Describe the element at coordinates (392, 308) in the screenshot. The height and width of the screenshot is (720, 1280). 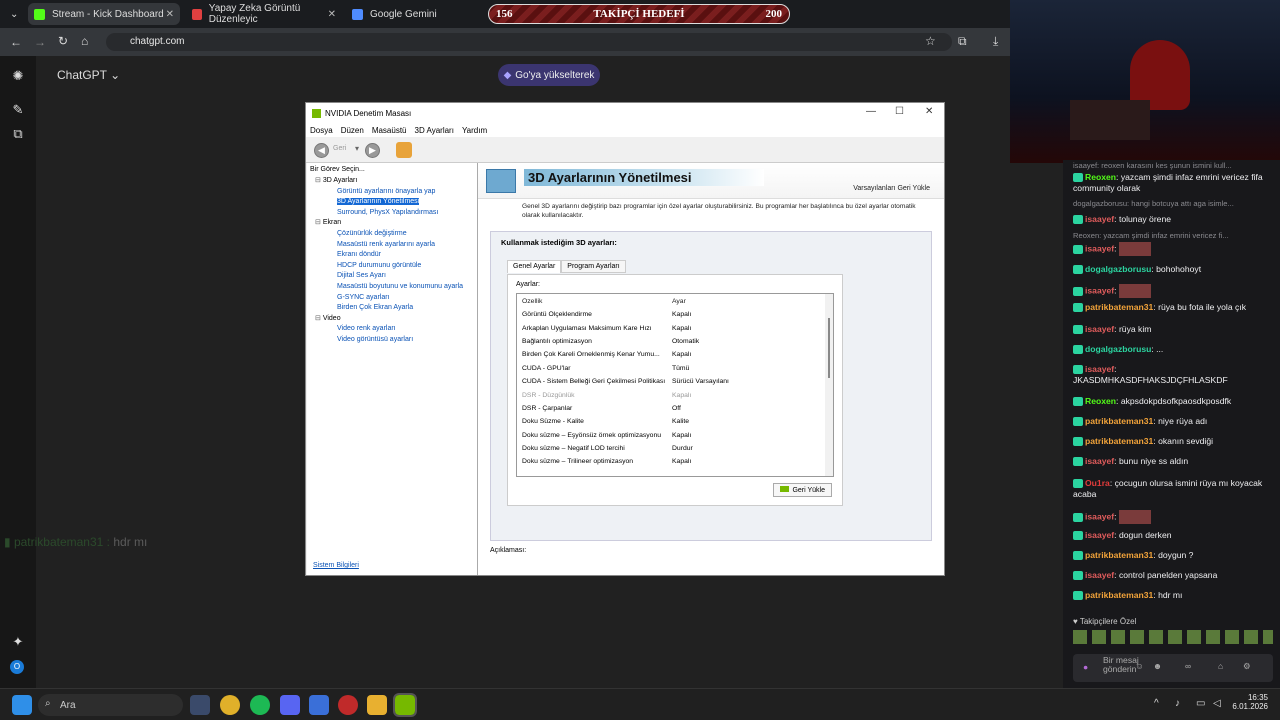
I see `tree-item: Birden Çok Ekran Ayarla` at that location.